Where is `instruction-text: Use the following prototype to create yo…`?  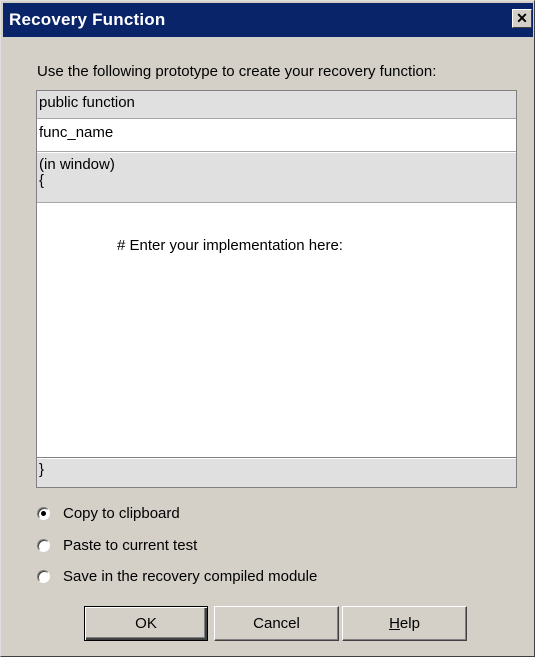
instruction-text: Use the following prototype to create yo… is located at coordinates (237, 71).